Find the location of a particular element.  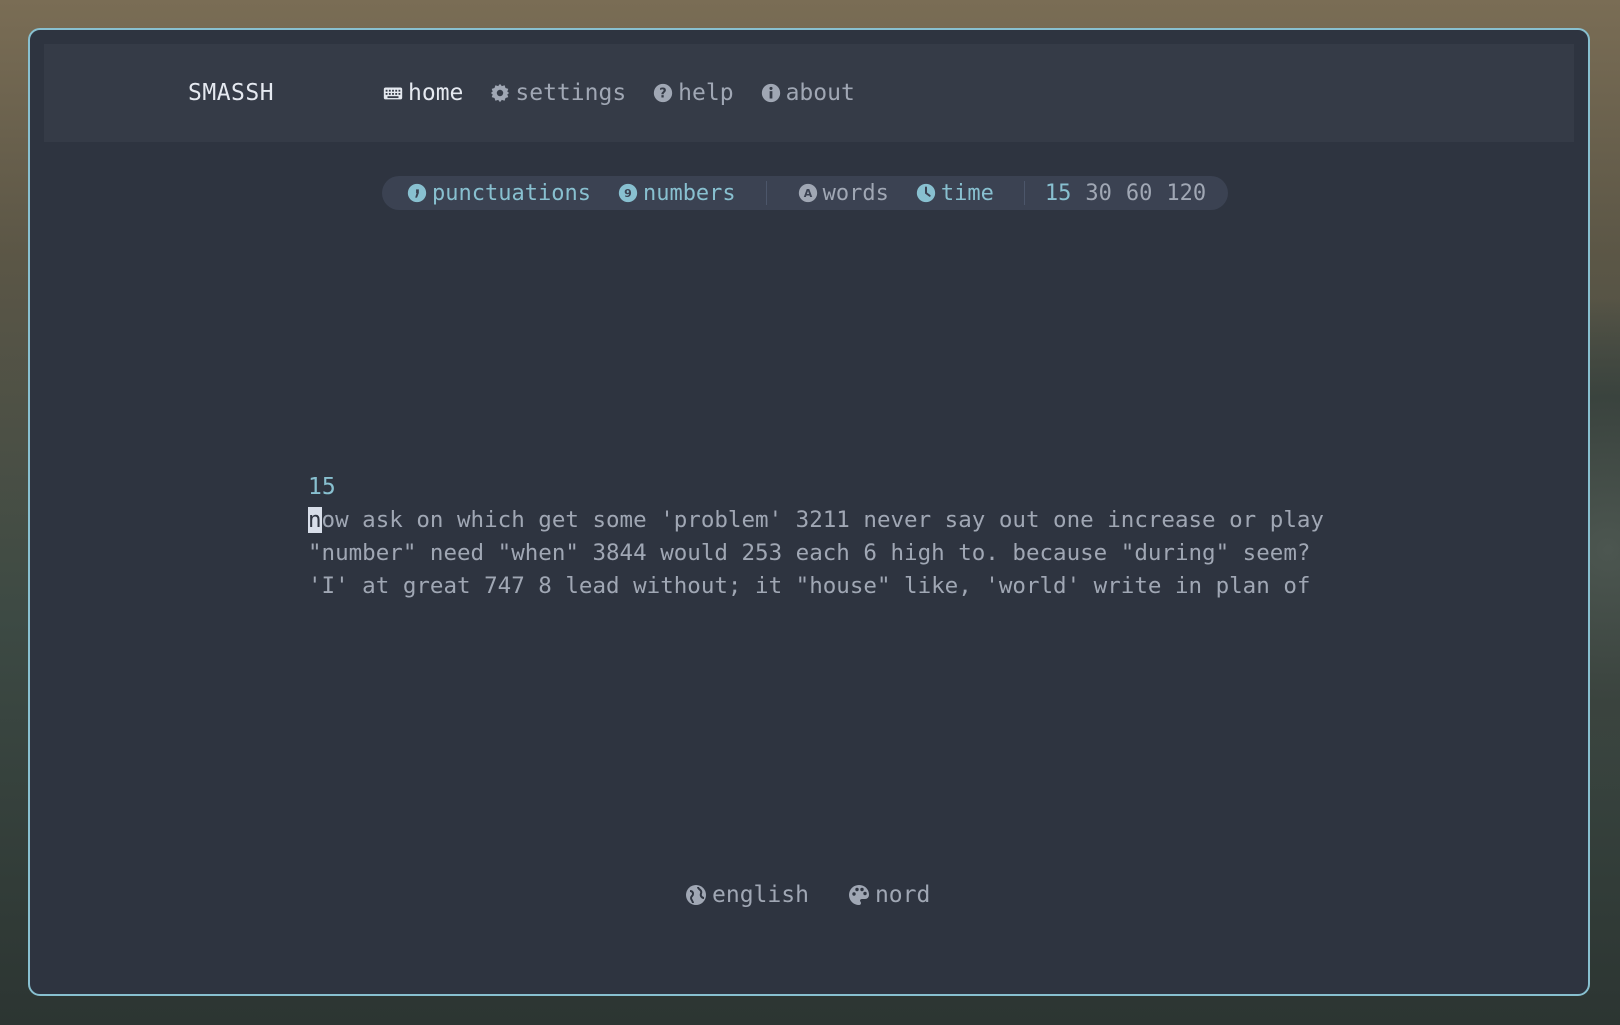

duration-15: 15 is located at coordinates (1058, 193).